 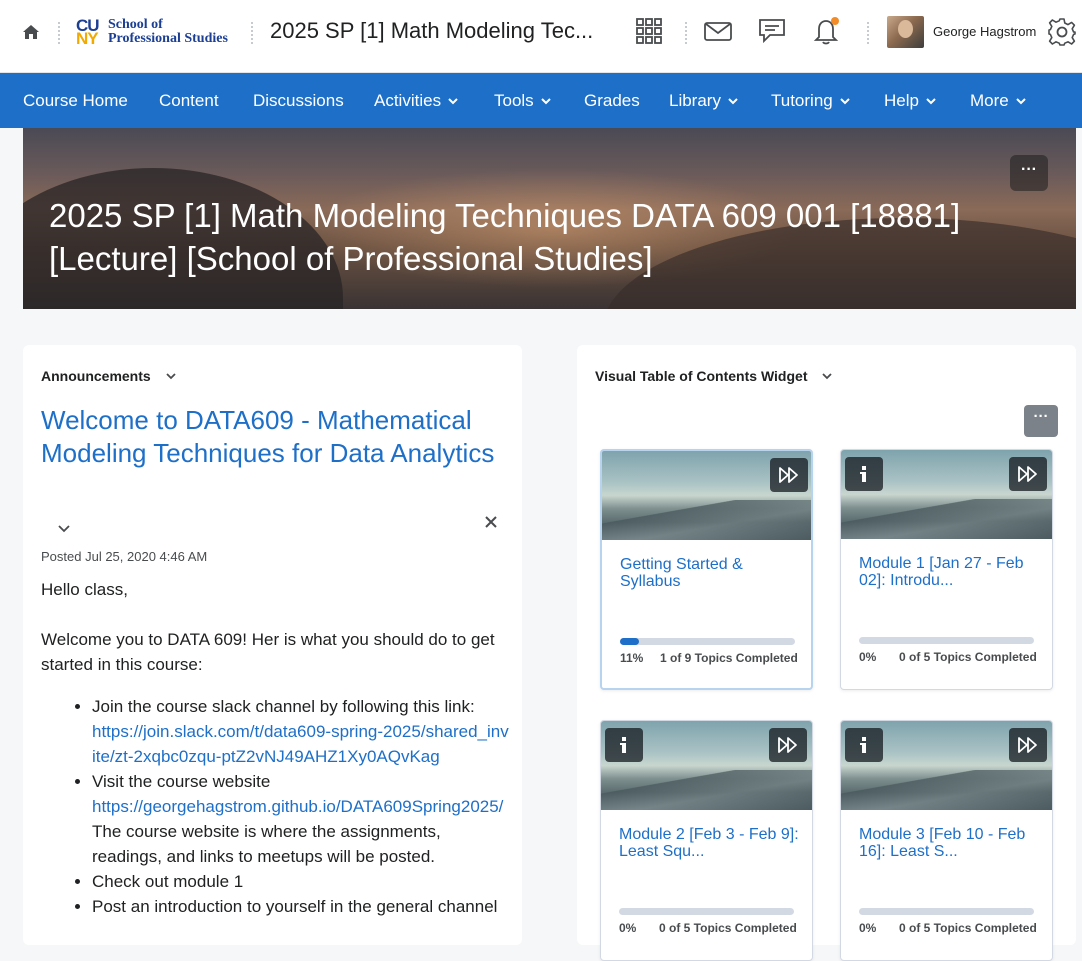 I want to click on close-icon, so click(x=491, y=522).